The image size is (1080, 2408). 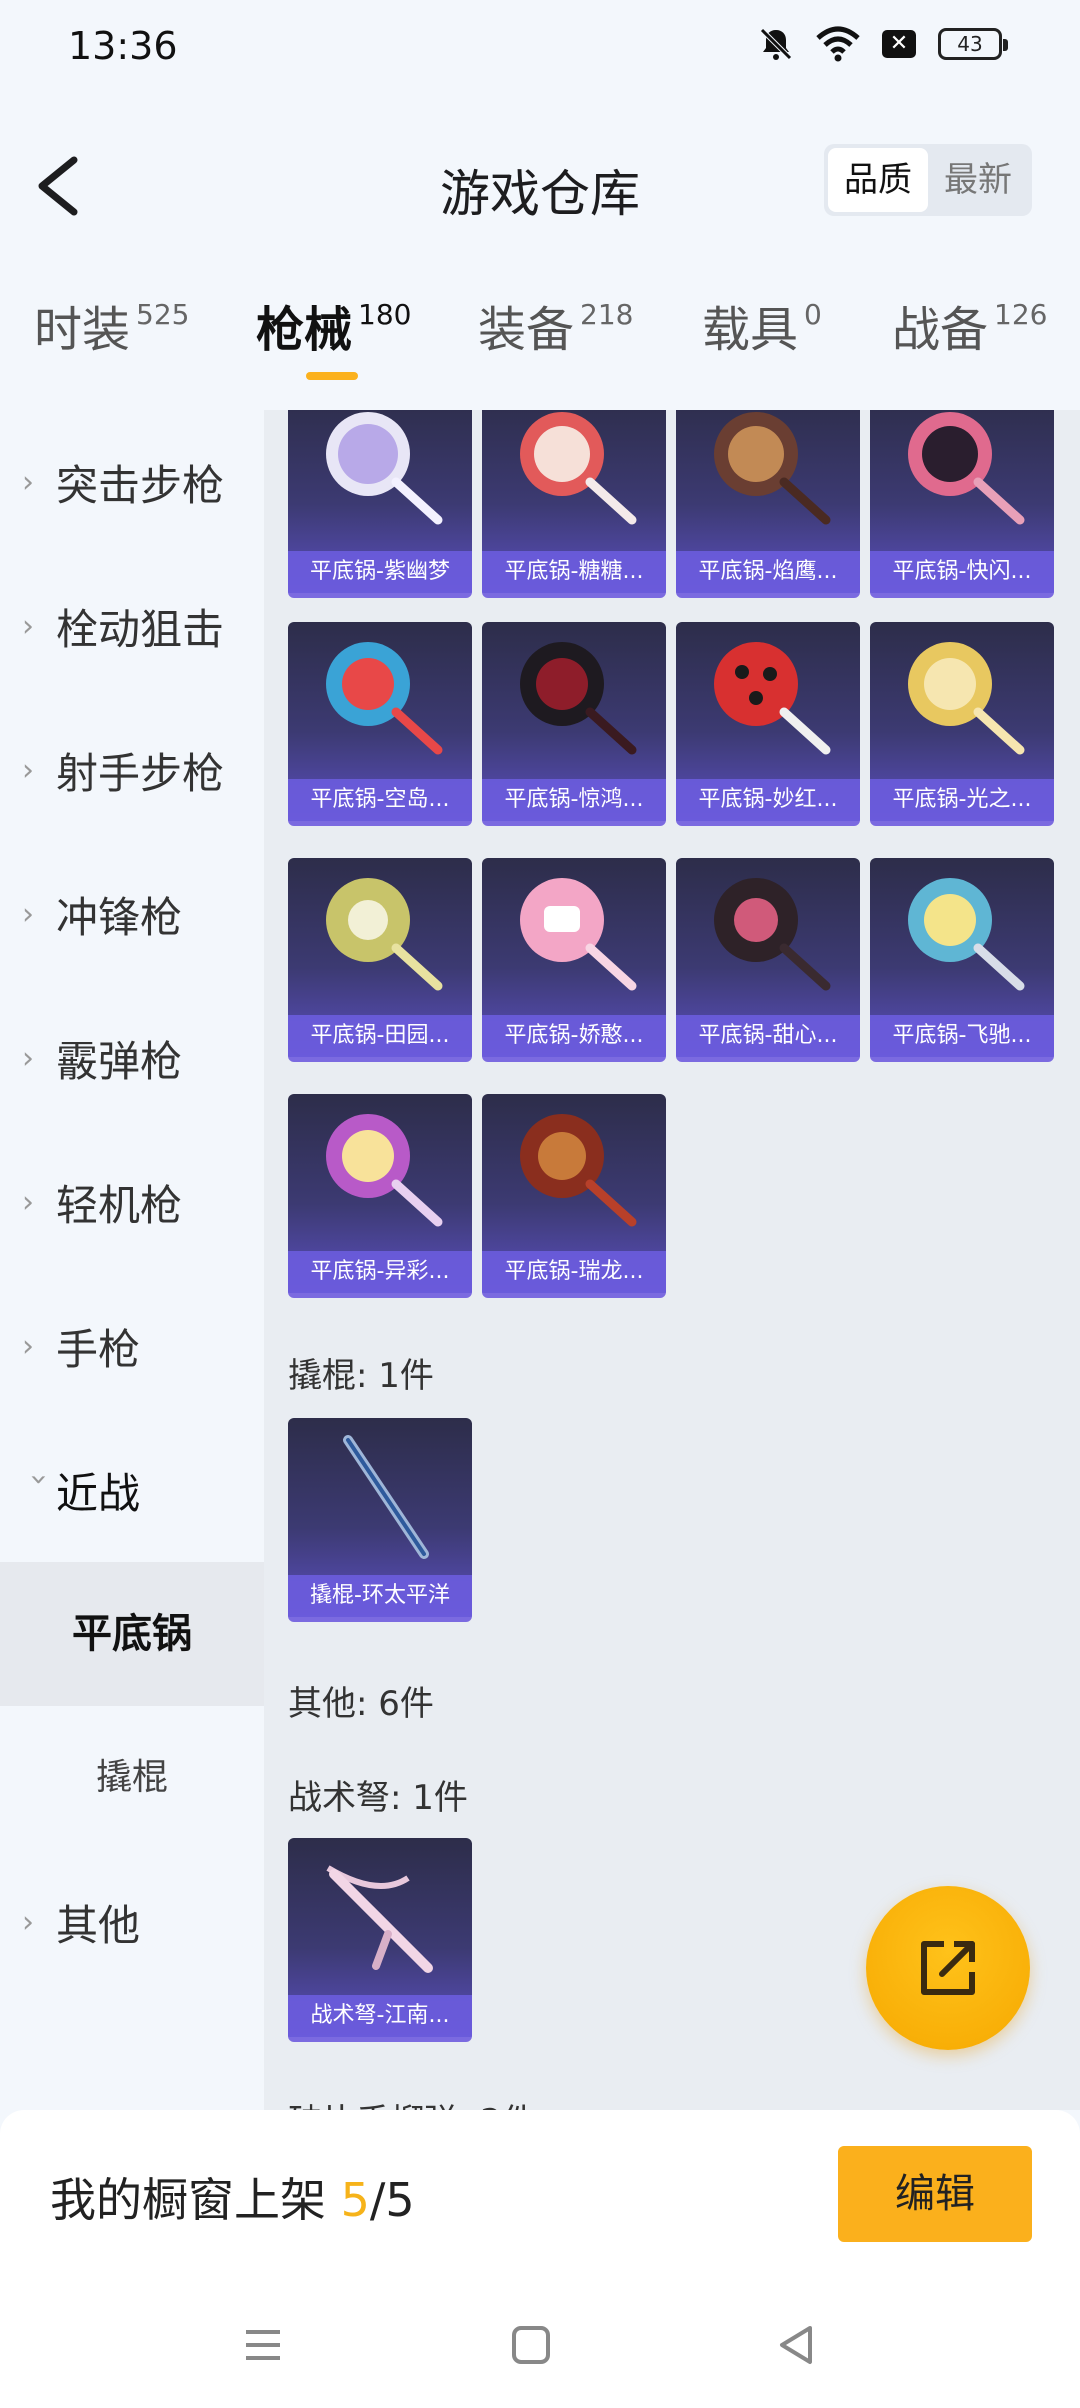 I want to click on sort-newest-button: 最新, so click(x=978, y=180).